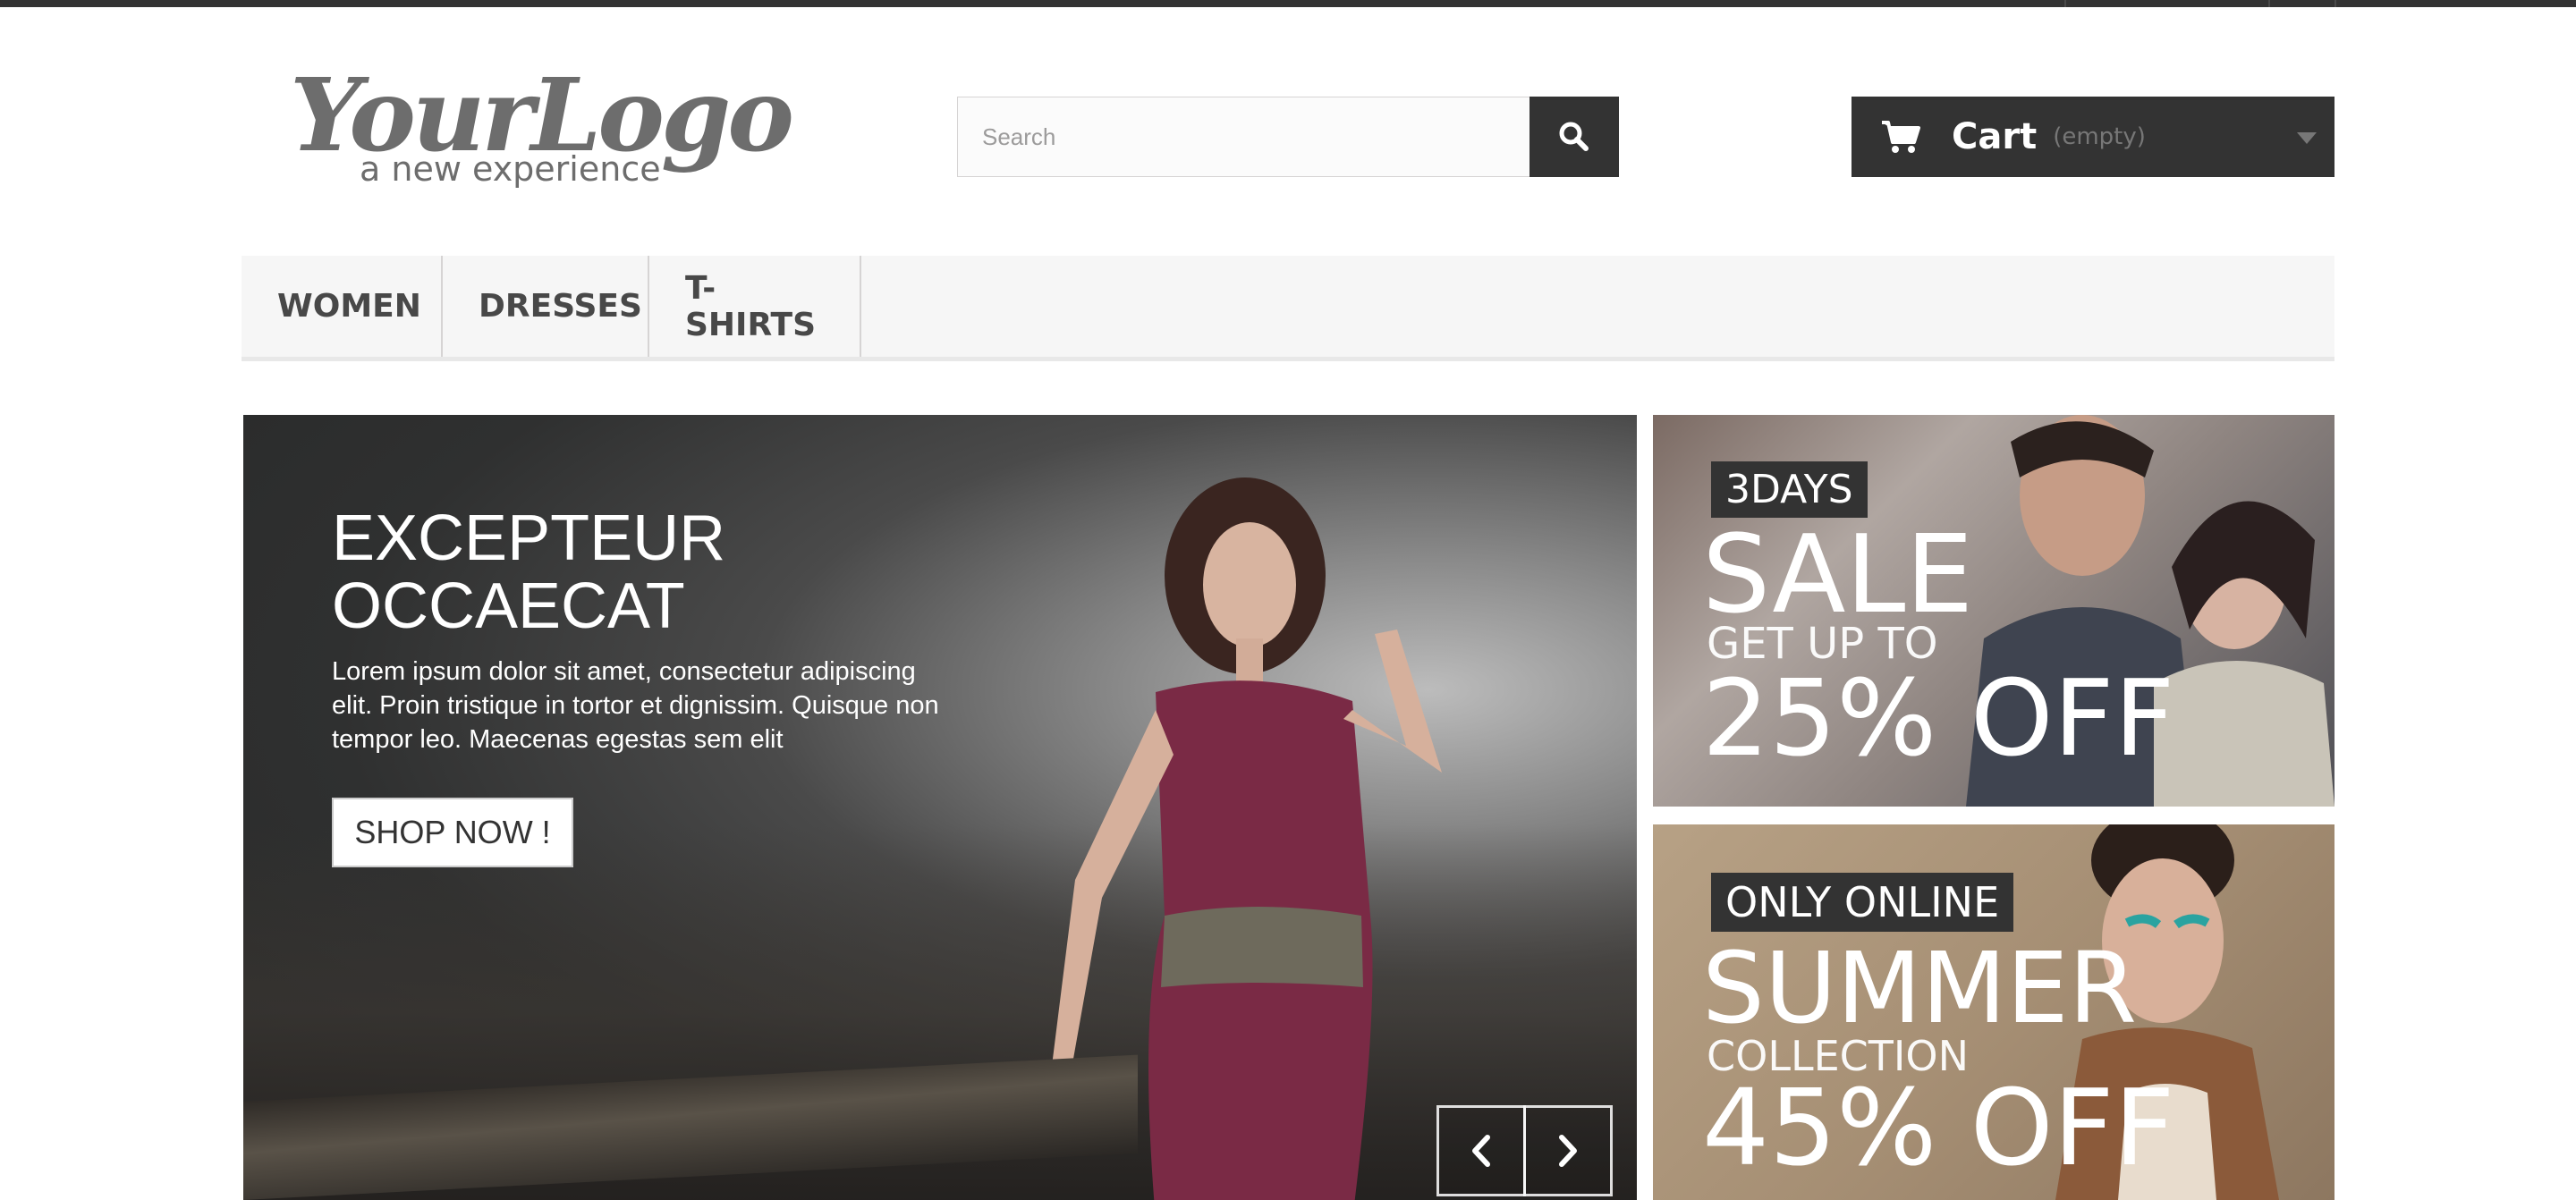 Image resolution: width=2576 pixels, height=1200 pixels. I want to click on search-input, so click(1244, 136).